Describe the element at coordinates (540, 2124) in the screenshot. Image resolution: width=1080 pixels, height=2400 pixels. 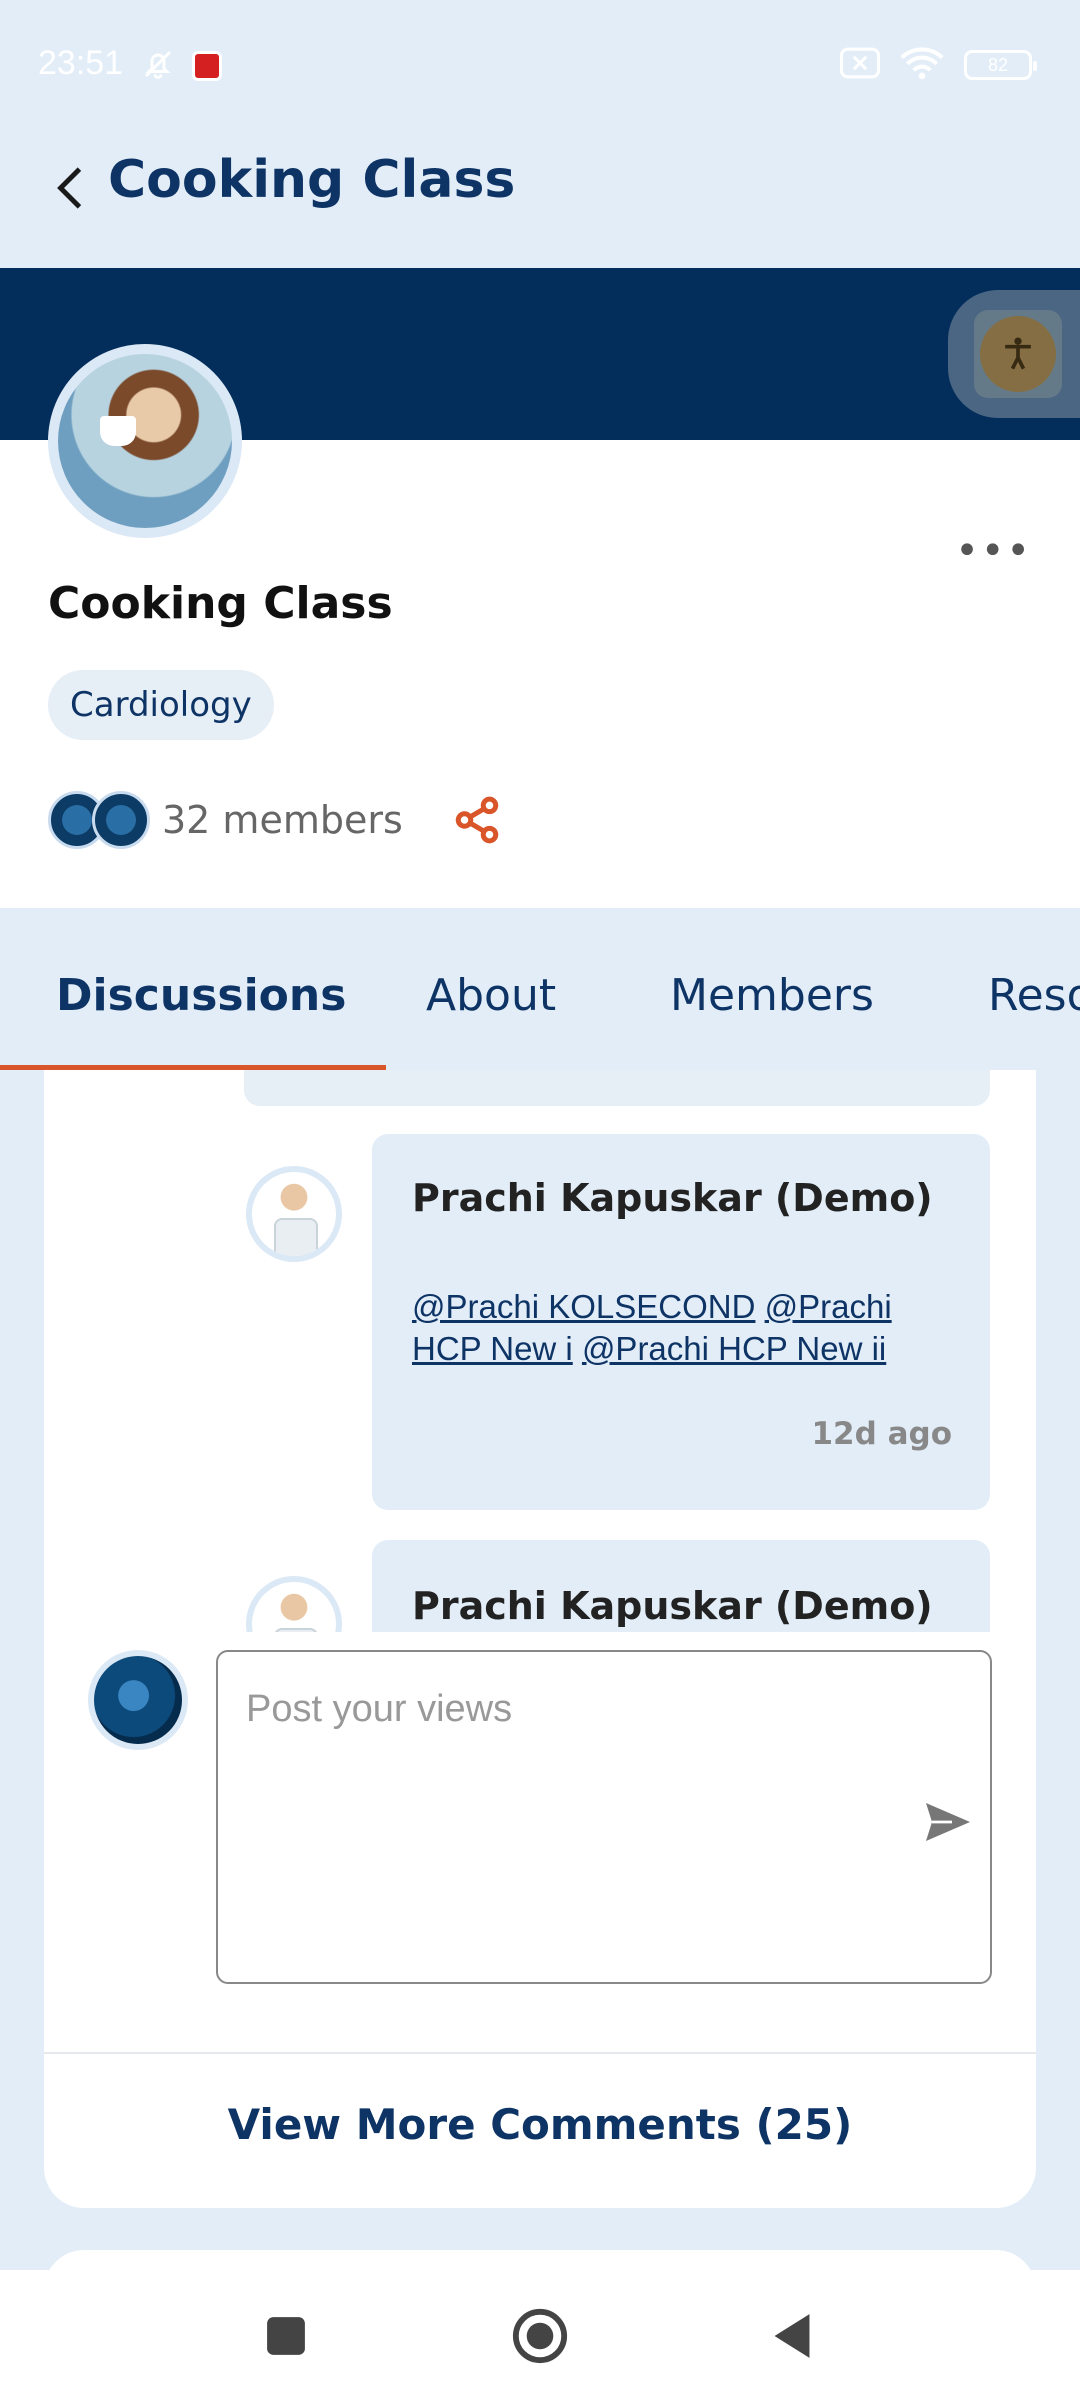
I see `view-more-comments-button: View More Comments (25)` at that location.